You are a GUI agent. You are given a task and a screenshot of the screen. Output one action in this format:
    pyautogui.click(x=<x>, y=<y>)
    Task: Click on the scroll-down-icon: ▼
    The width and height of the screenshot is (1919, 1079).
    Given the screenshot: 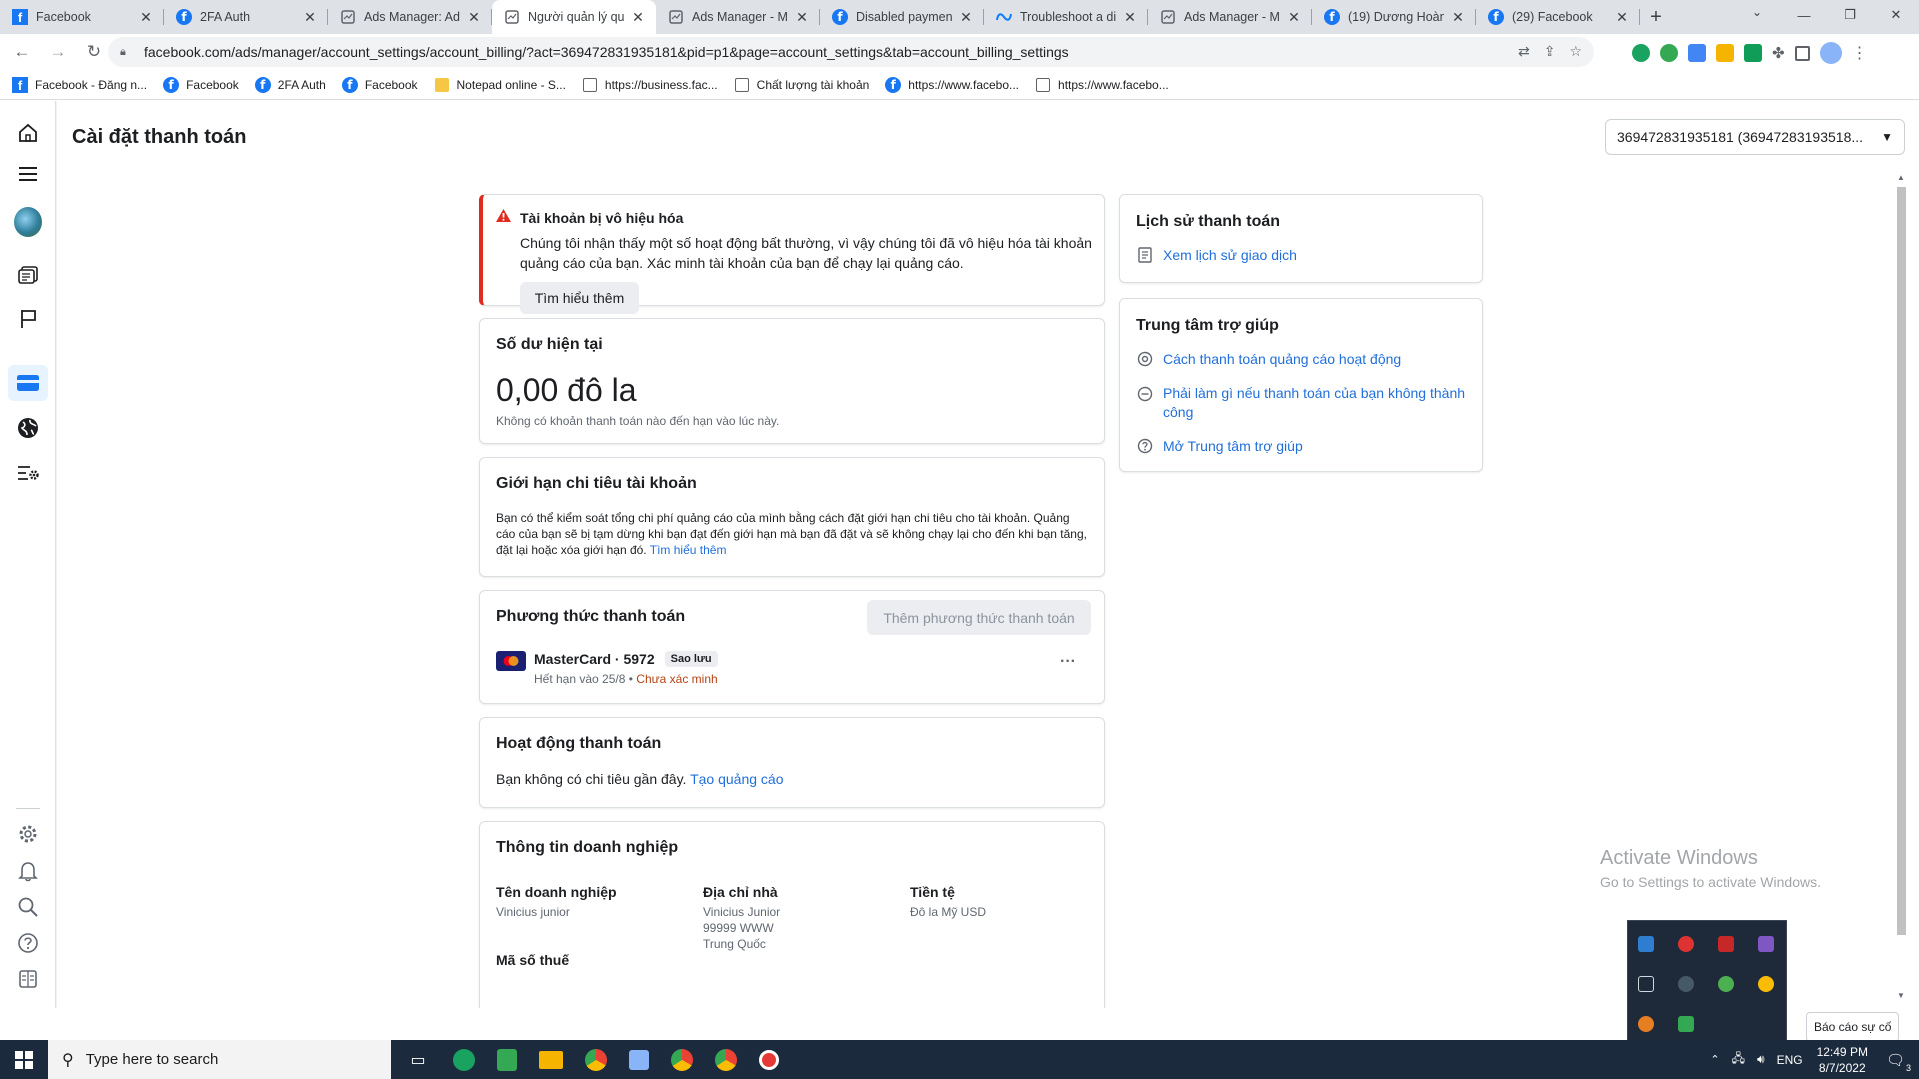 What is the action you would take?
    pyautogui.click(x=1901, y=995)
    